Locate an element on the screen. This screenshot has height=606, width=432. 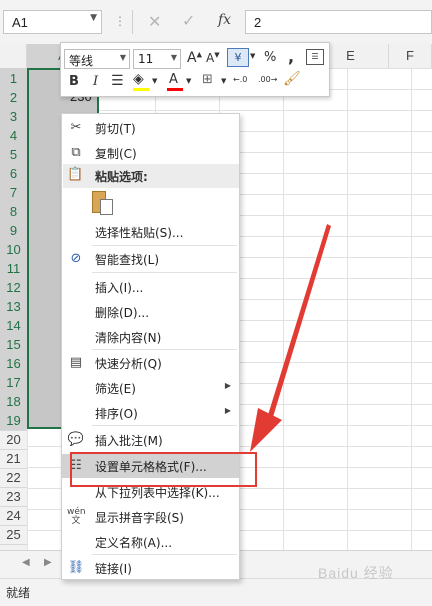
formula-input: 2 is located at coordinates (338, 22).